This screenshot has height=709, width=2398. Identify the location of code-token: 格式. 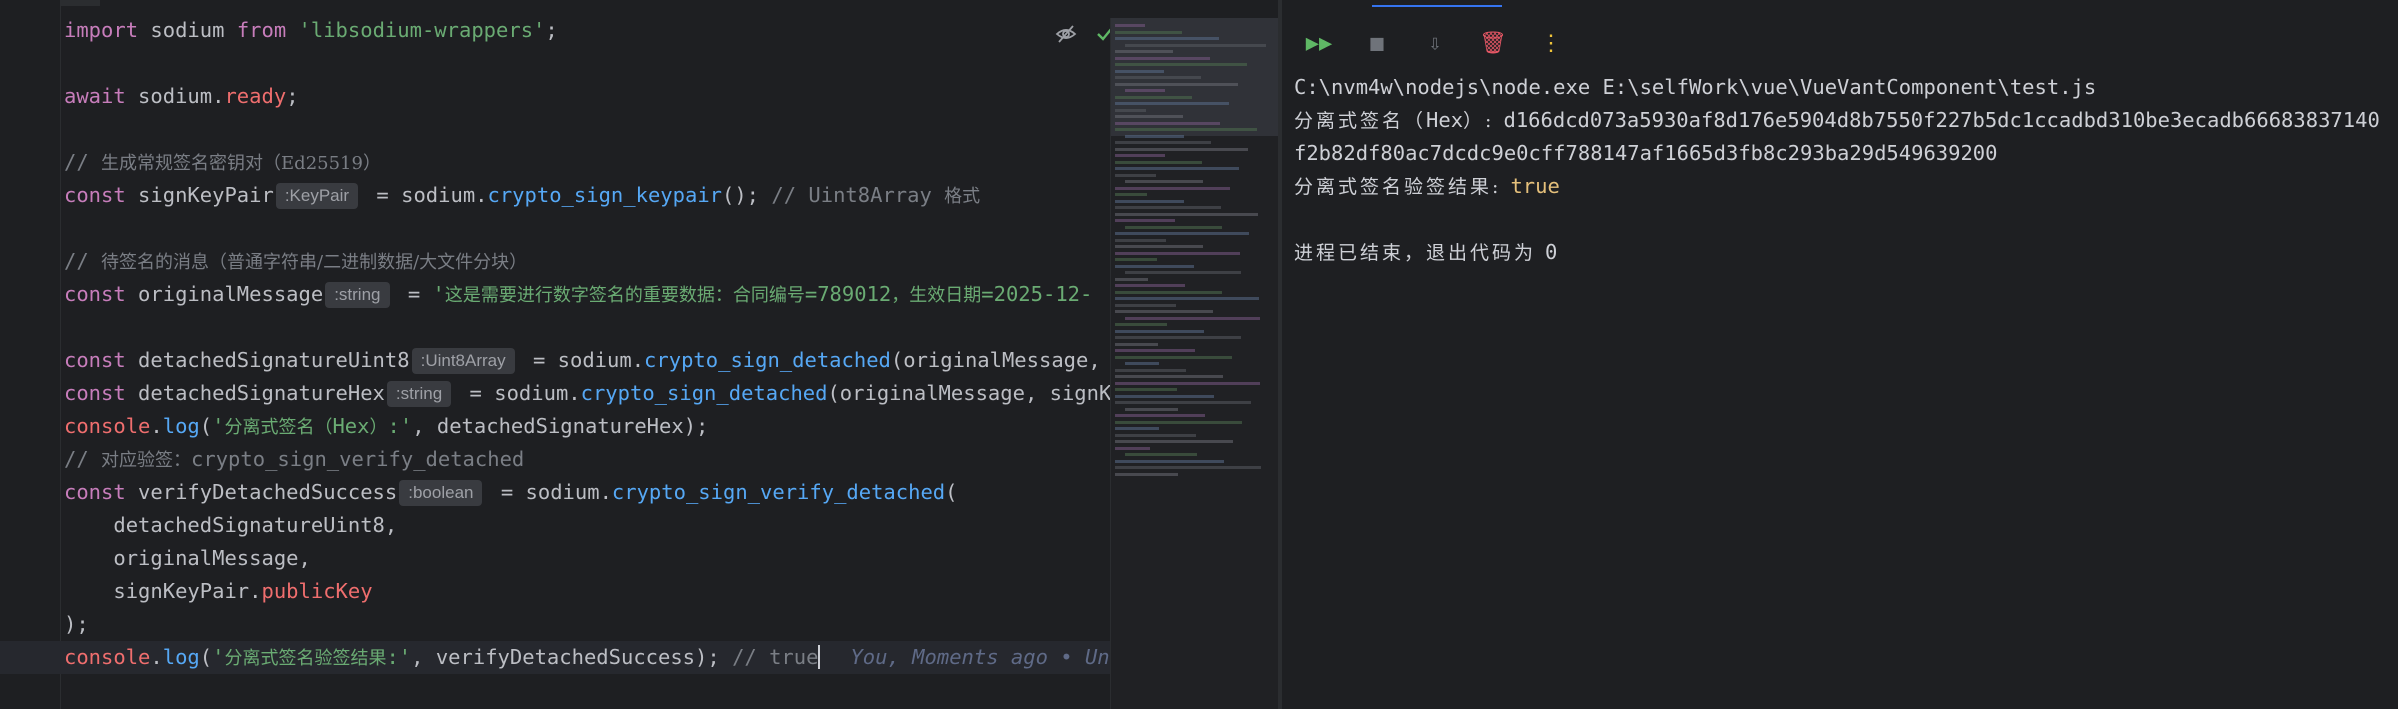
(962, 196).